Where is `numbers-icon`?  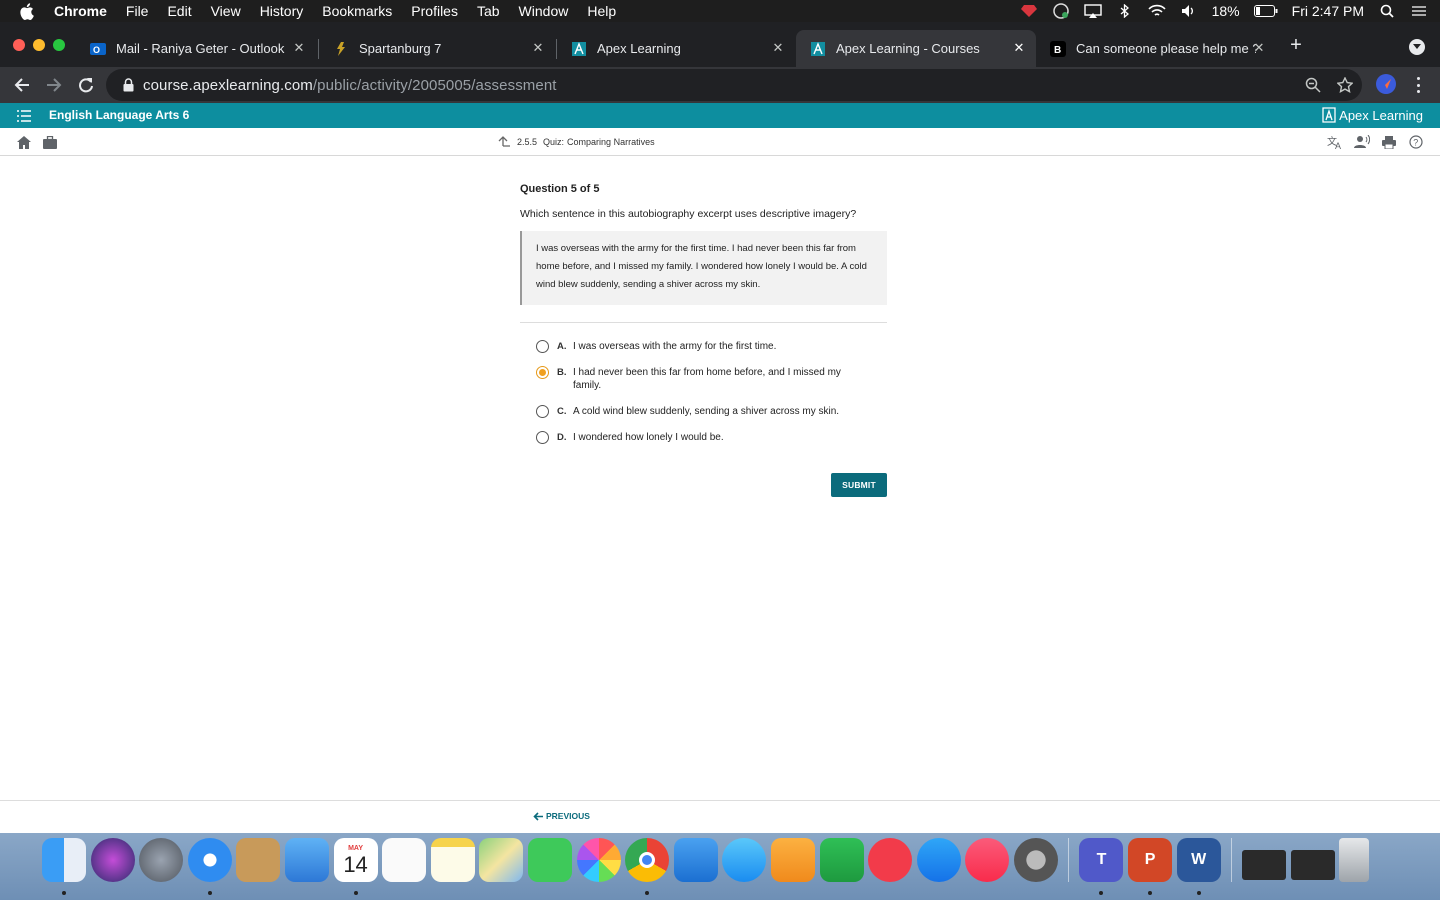
numbers-icon is located at coordinates (841, 860).